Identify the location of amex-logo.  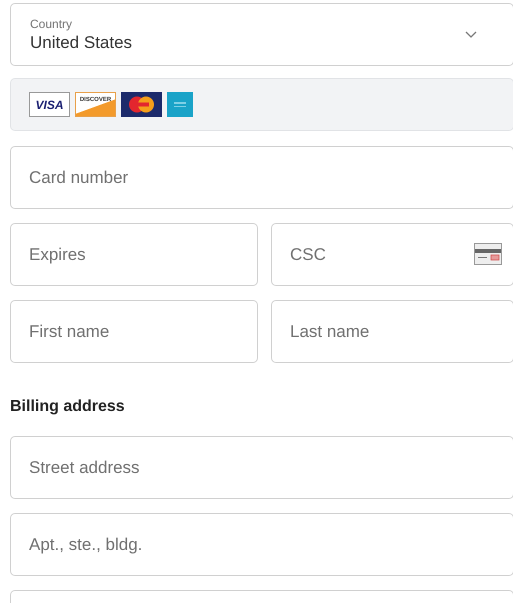
(180, 104).